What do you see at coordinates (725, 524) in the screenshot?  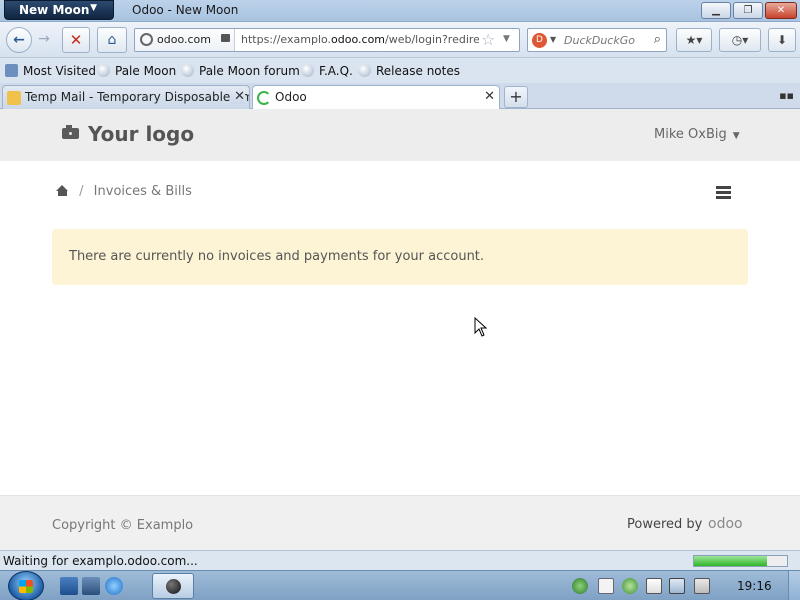 I see `odoo-logo: odoo` at bounding box center [725, 524].